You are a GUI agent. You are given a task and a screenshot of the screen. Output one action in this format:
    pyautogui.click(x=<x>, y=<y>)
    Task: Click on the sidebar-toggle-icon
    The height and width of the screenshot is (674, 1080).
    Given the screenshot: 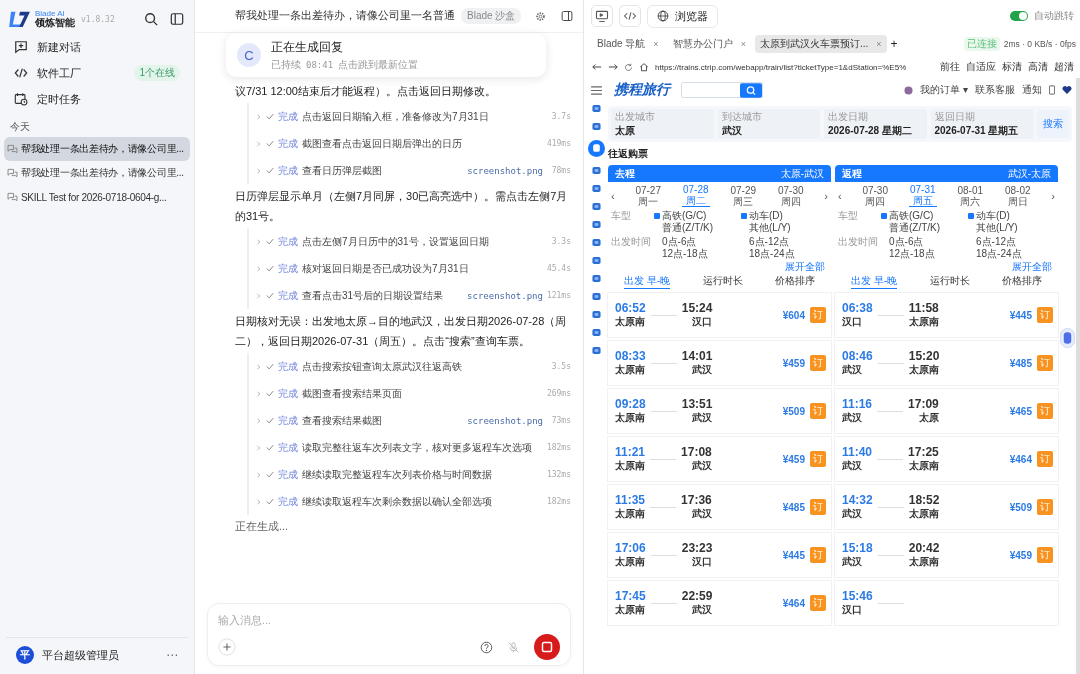 What is the action you would take?
    pyautogui.click(x=177, y=19)
    